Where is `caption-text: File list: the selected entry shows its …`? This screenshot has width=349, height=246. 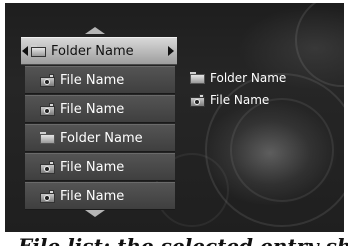
caption-text: File list: the selected entry shows its … is located at coordinates (183, 240).